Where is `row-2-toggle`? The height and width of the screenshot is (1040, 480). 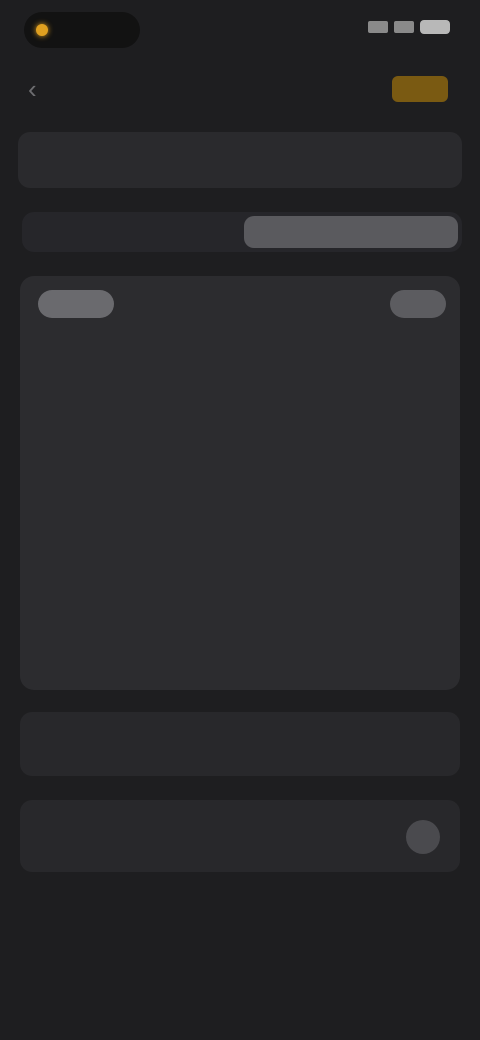
row-2-toggle is located at coordinates (423, 837).